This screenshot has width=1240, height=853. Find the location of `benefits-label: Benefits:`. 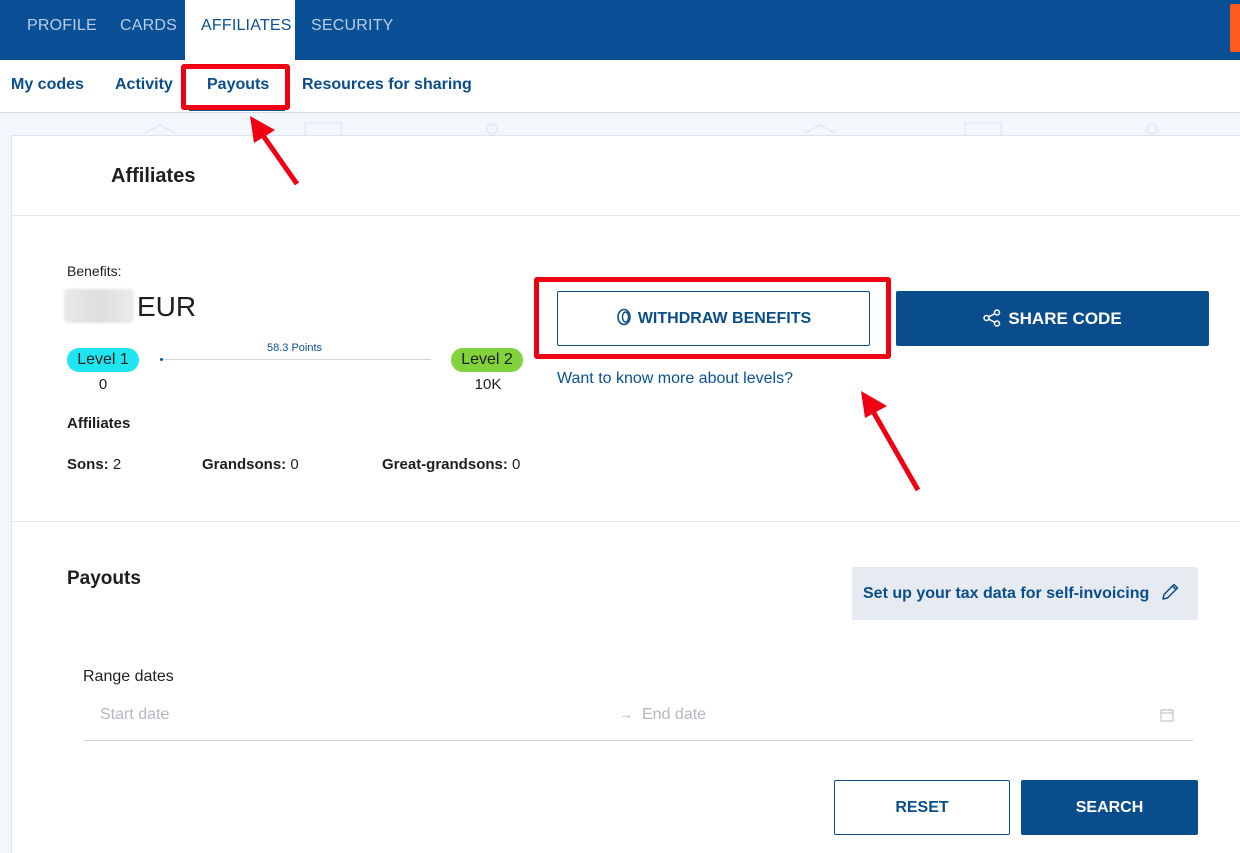

benefits-label: Benefits: is located at coordinates (94, 271).